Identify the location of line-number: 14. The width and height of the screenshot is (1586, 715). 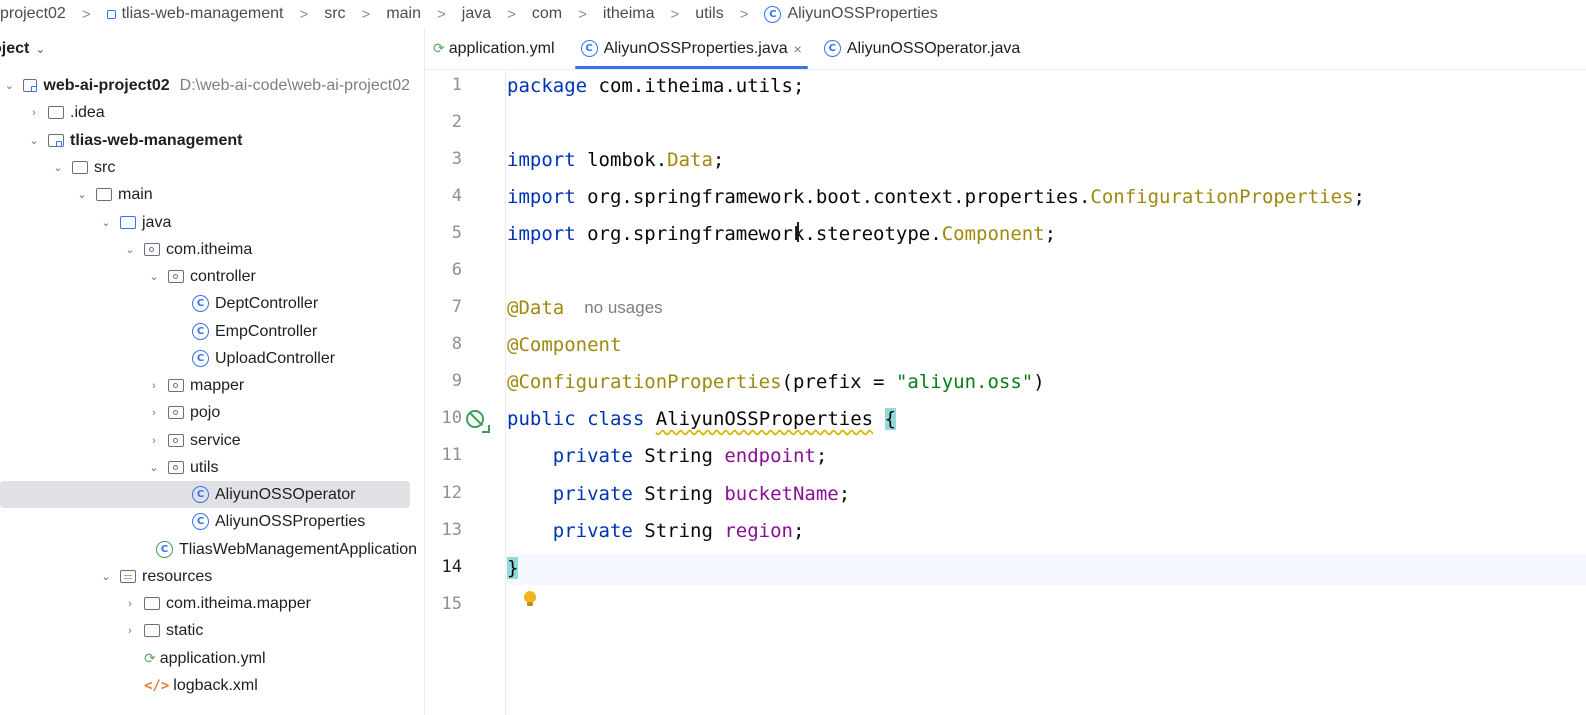
(451, 567).